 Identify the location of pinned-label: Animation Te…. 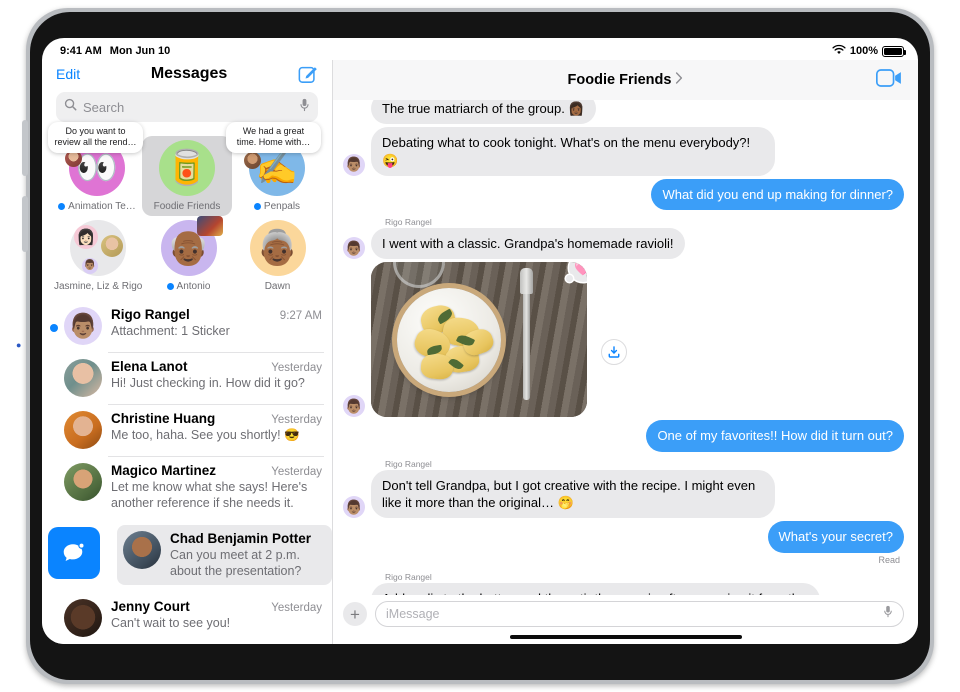
(102, 206).